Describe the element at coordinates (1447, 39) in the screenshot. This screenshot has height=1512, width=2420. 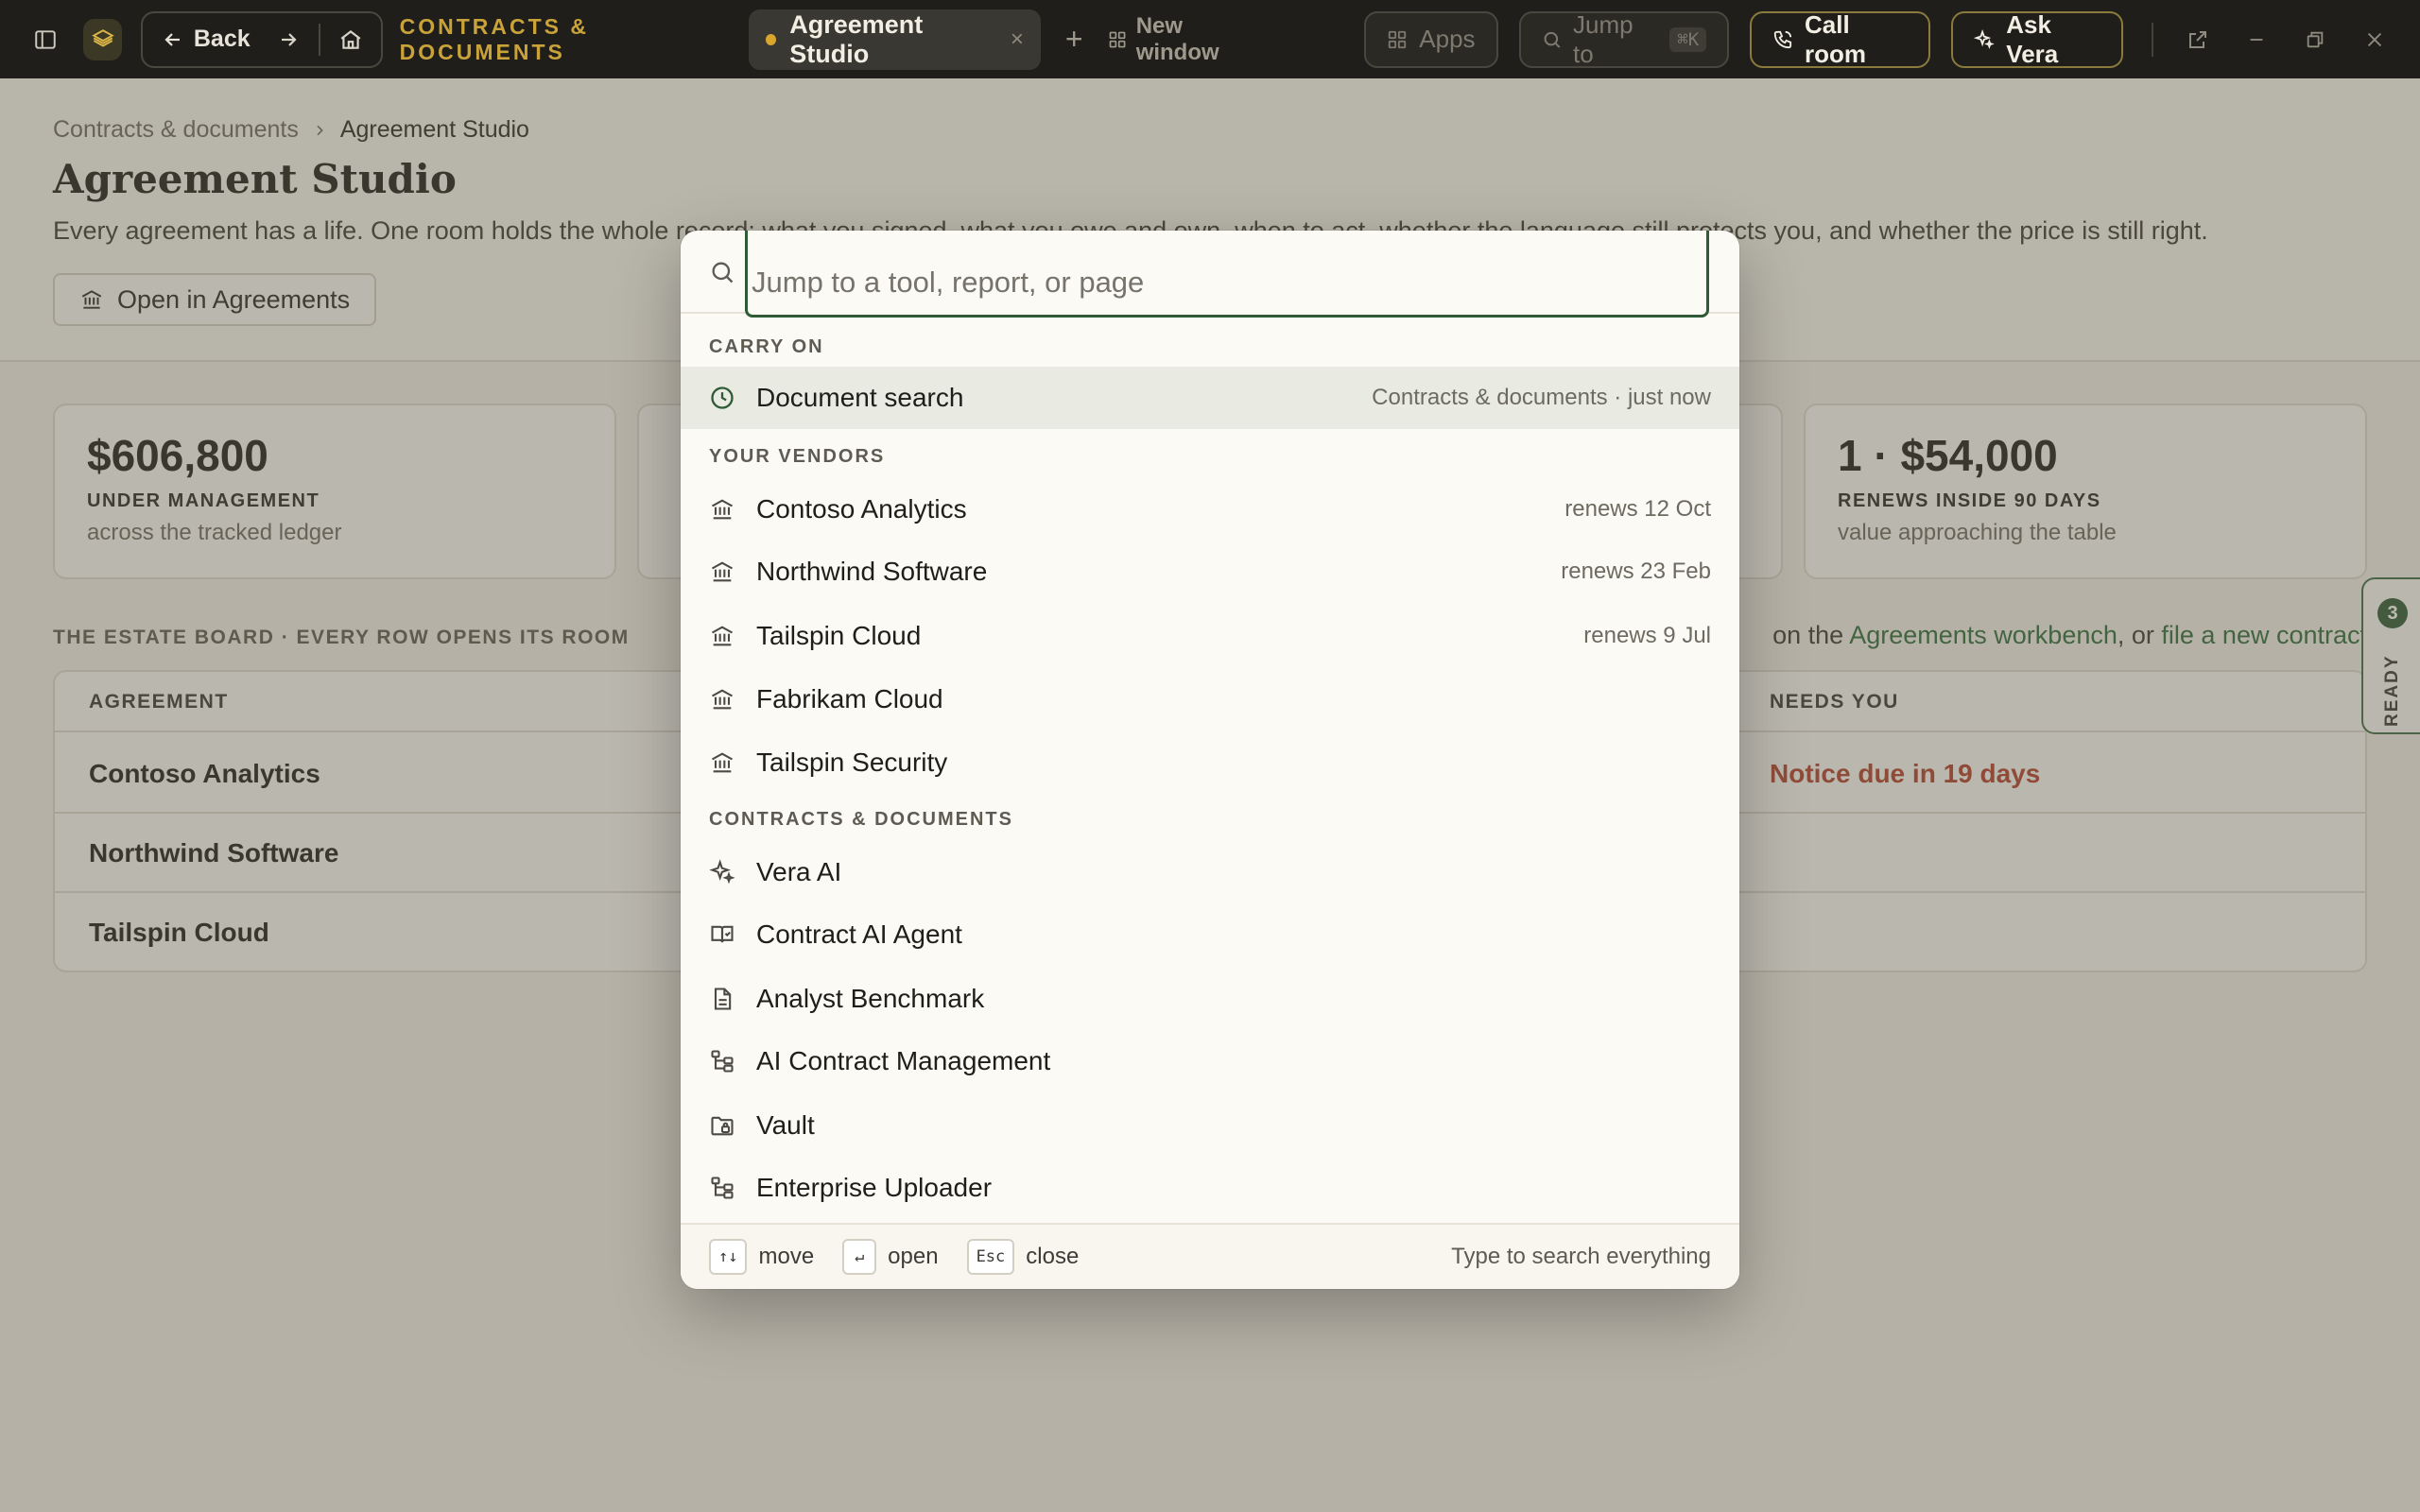
I see `apps-label: Apps` at that location.